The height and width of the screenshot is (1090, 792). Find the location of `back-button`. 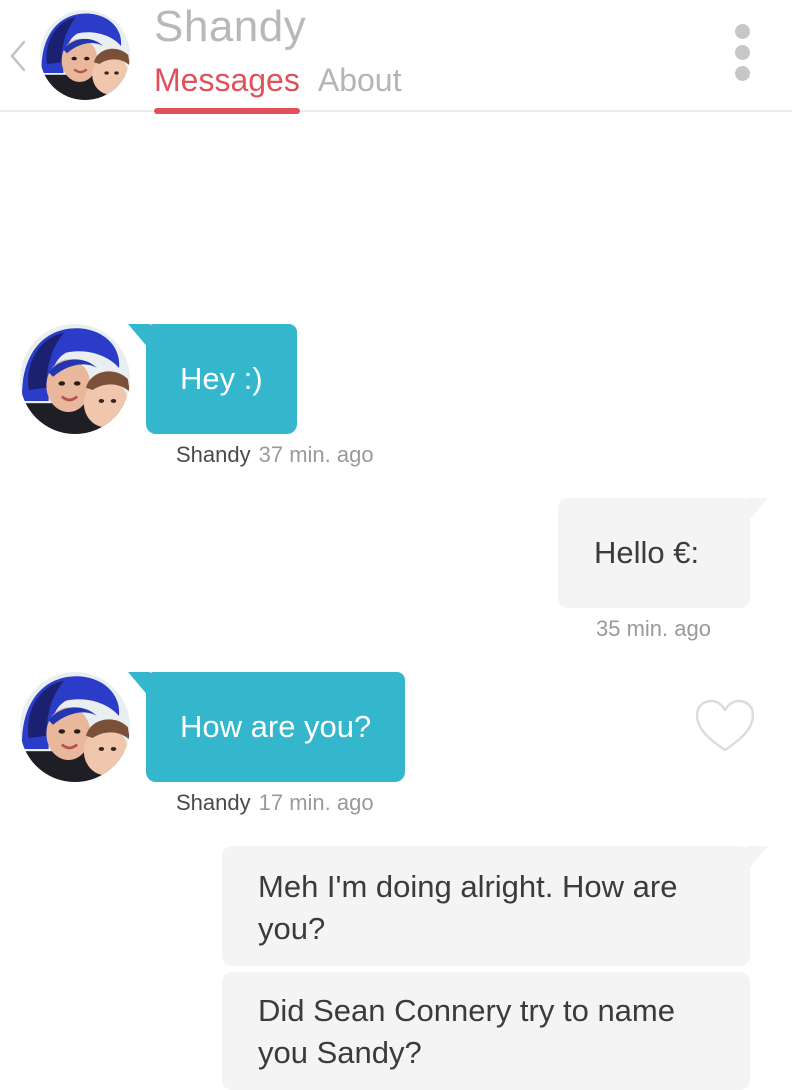

back-button is located at coordinates (18, 56).